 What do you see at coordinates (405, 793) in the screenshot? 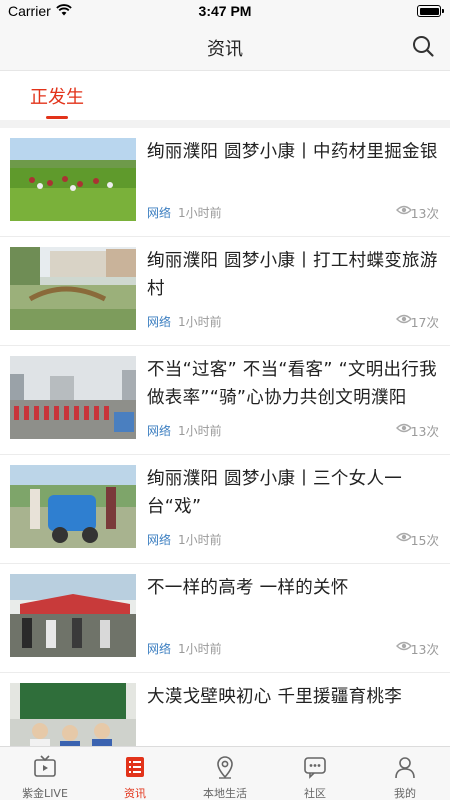
I see `bottom-tab-label: 我的` at bounding box center [405, 793].